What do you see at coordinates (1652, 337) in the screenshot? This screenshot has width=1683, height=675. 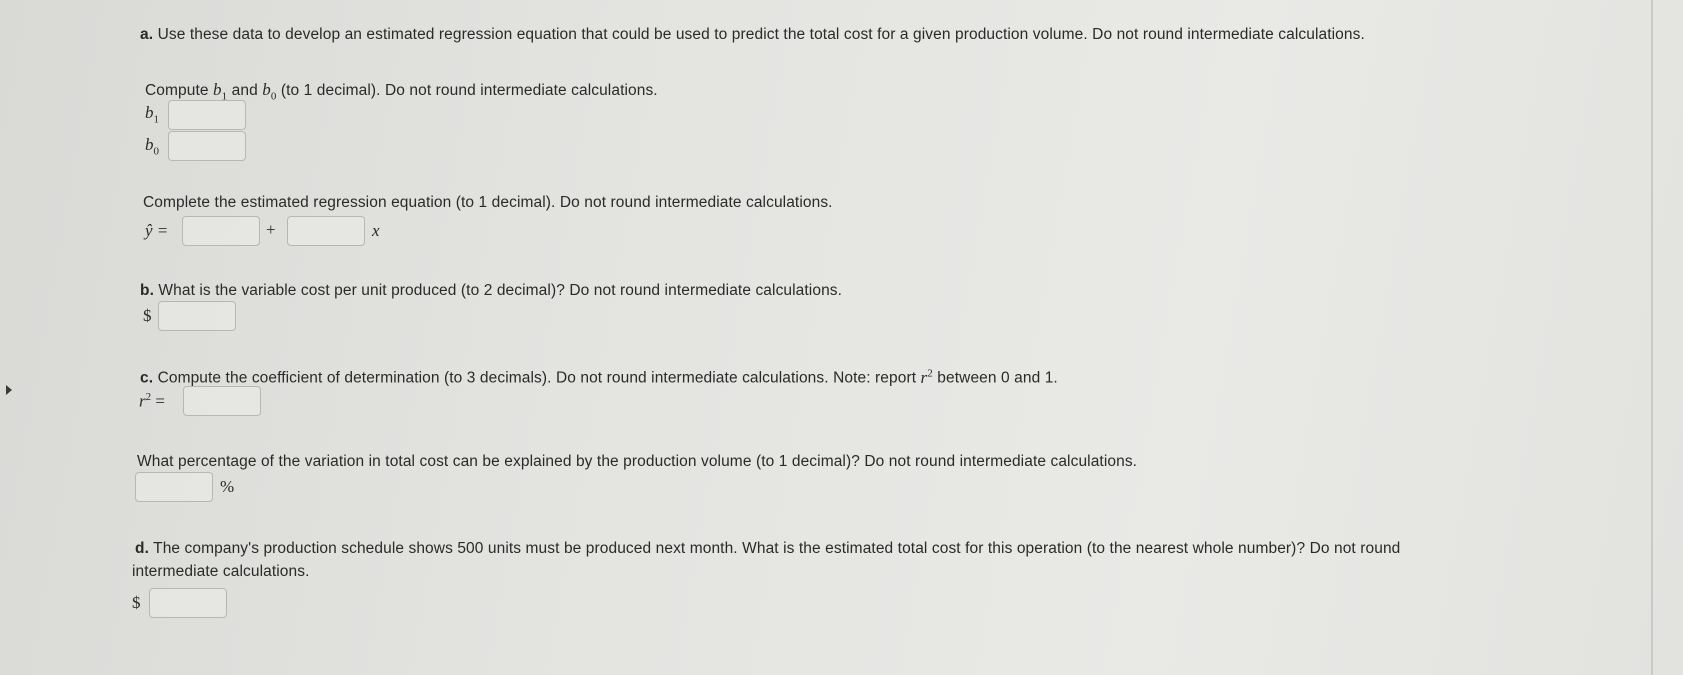 I see `panel-border` at bounding box center [1652, 337].